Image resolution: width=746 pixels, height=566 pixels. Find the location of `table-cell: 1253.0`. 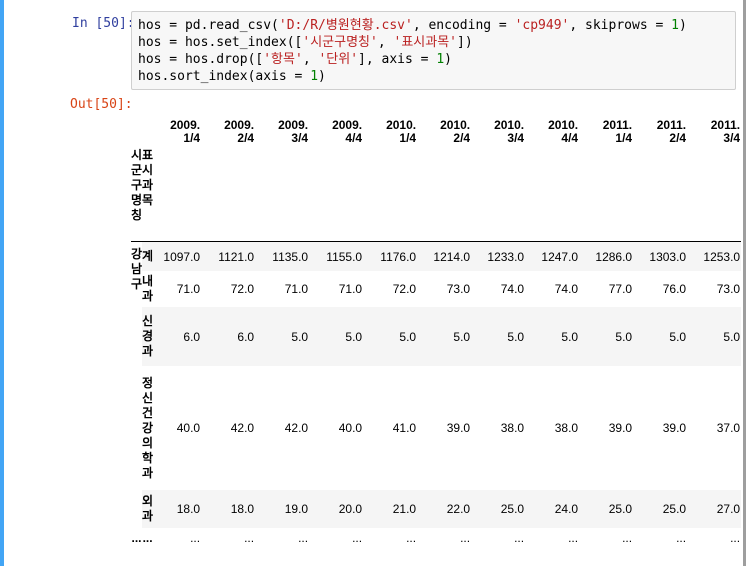

table-cell: 1253.0 is located at coordinates (716, 256).